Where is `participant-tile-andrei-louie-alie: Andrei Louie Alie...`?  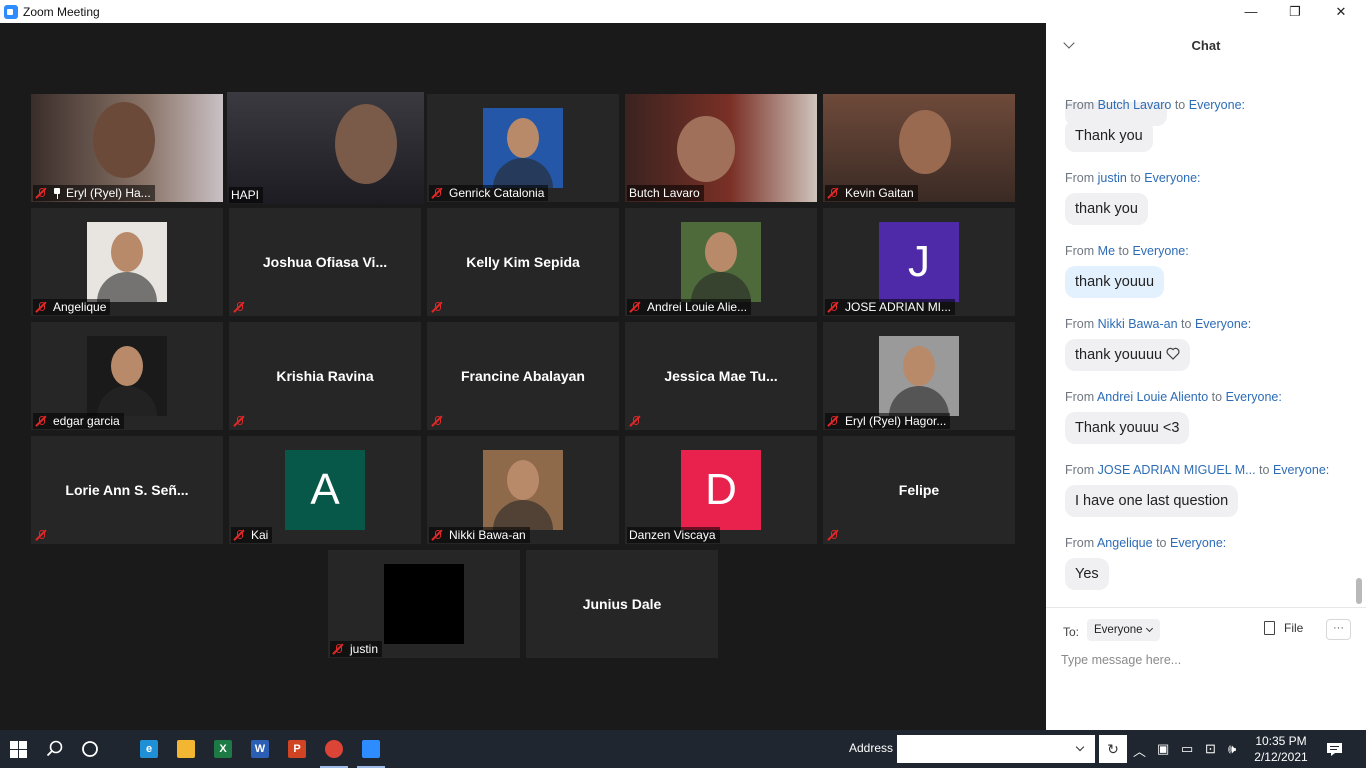
participant-tile-andrei-louie-alie: Andrei Louie Alie... is located at coordinates (721, 262).